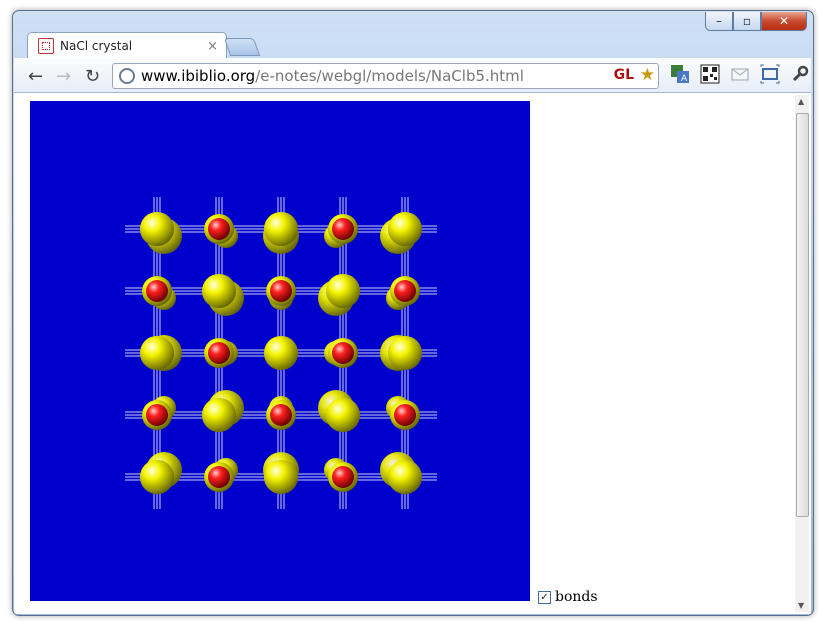 Image resolution: width=830 pixels, height=631 pixels. Describe the element at coordinates (624, 75) in the screenshot. I see `webgl-badge: GL` at that location.